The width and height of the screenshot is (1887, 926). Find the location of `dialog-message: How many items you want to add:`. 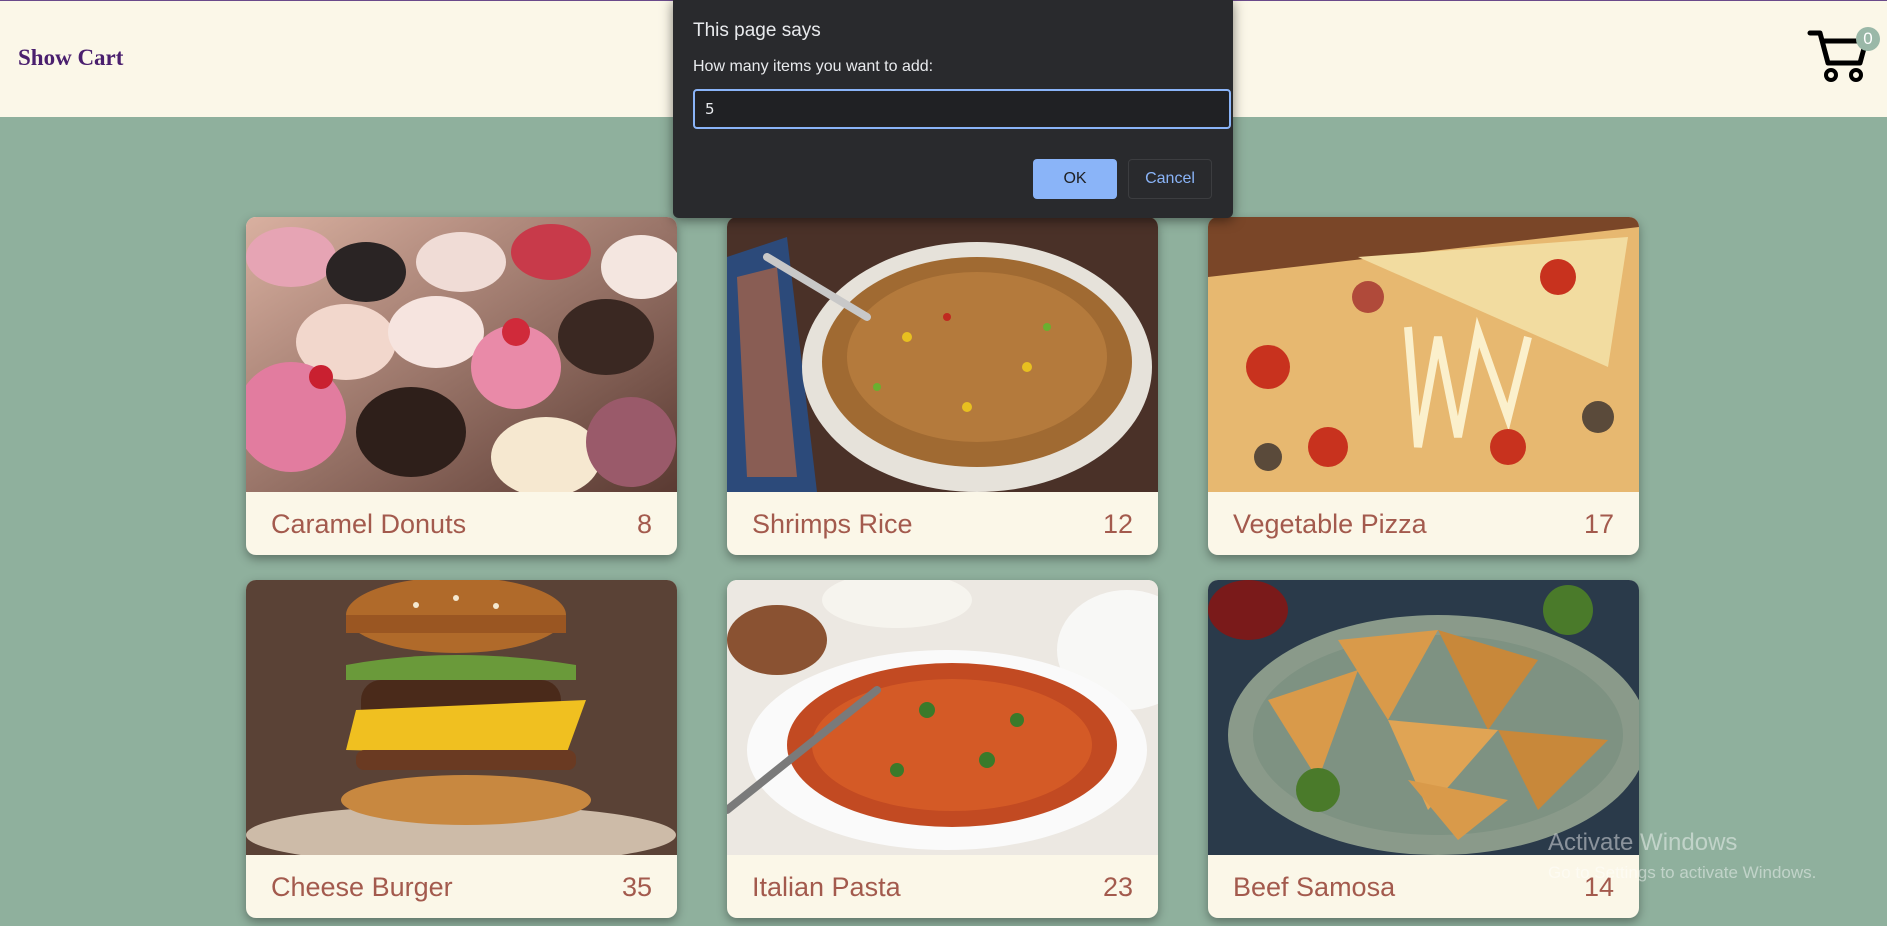

dialog-message: How many items you want to add: is located at coordinates (813, 66).